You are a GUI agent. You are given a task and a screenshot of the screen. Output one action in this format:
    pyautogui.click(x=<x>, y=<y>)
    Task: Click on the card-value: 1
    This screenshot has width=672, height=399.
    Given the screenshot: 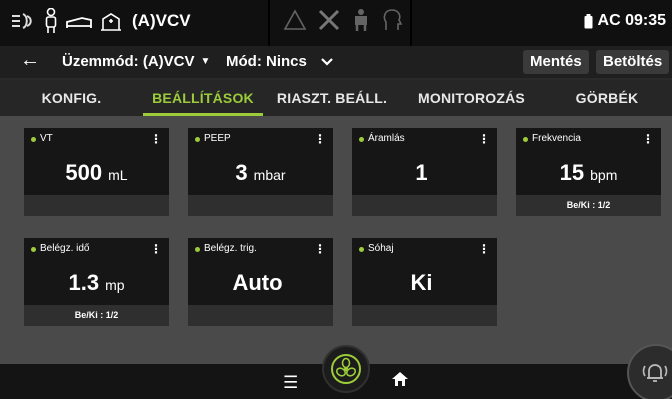 What is the action you would take?
    pyautogui.click(x=421, y=172)
    